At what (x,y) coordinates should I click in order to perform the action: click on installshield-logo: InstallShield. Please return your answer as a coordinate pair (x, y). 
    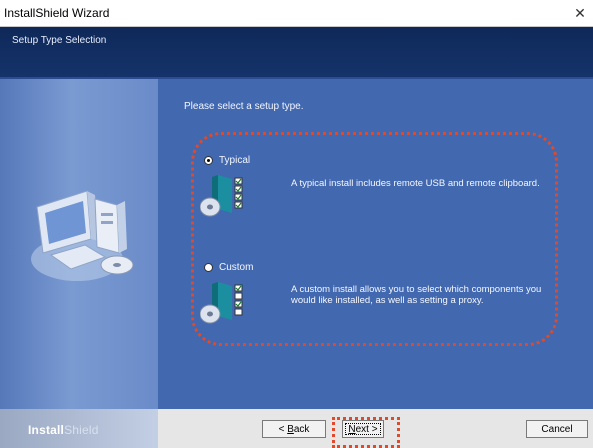
    Looking at the image, I should click on (79, 428).